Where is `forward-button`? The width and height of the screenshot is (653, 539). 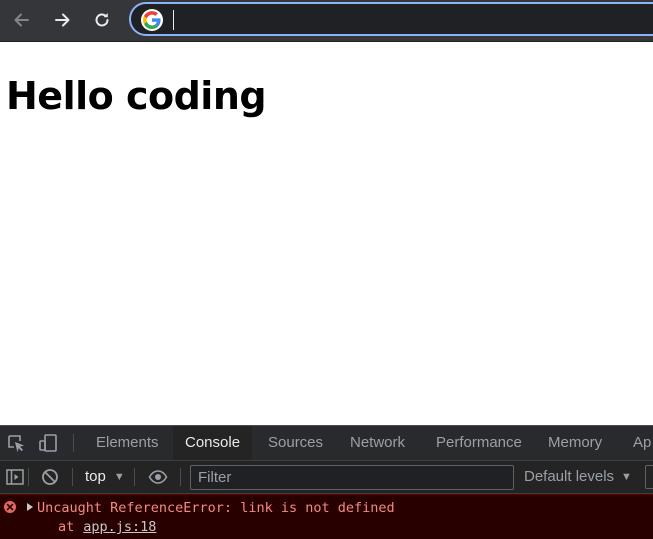
forward-button is located at coordinates (62, 20).